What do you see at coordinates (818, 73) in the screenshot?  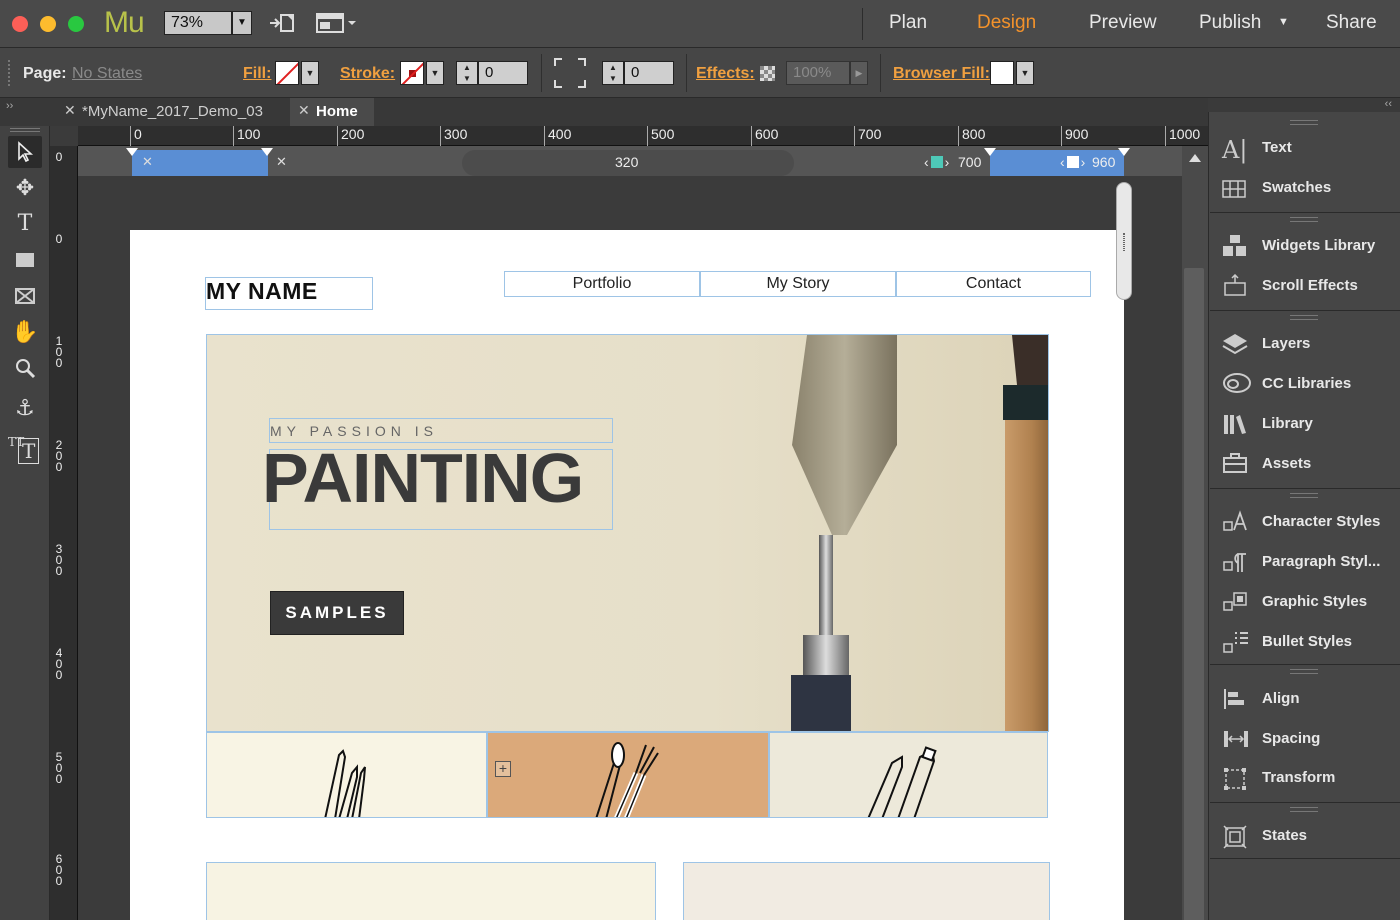 I see `opacity-input: 100%` at bounding box center [818, 73].